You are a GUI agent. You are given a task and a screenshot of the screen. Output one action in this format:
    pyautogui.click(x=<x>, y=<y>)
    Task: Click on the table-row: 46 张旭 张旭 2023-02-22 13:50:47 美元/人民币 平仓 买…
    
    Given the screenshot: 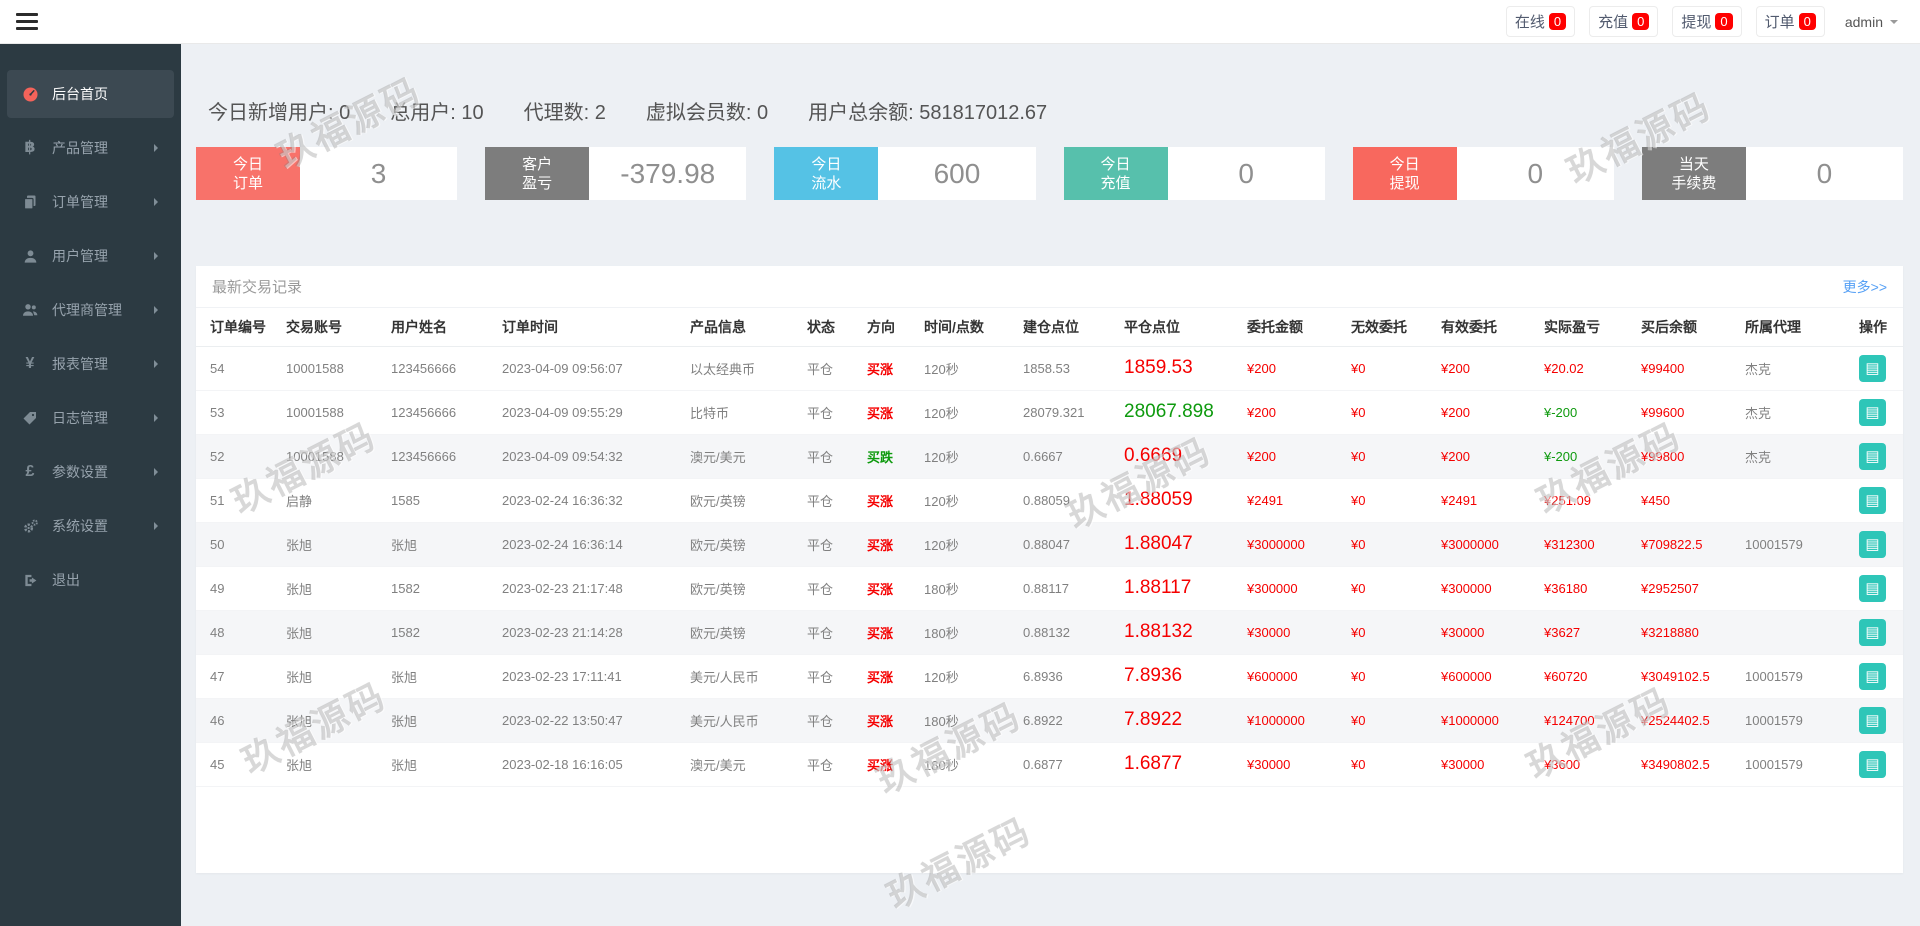 What is the action you would take?
    pyautogui.click(x=1049, y=720)
    